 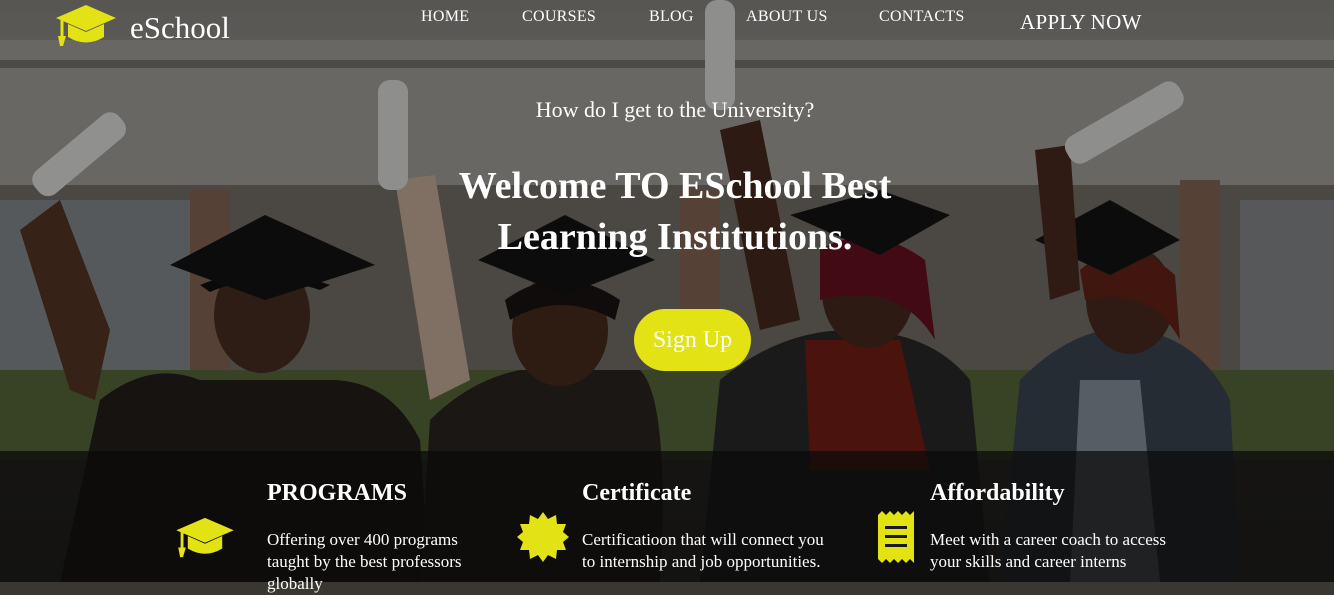 What do you see at coordinates (205, 537) in the screenshot?
I see `graduation-cap-icon` at bounding box center [205, 537].